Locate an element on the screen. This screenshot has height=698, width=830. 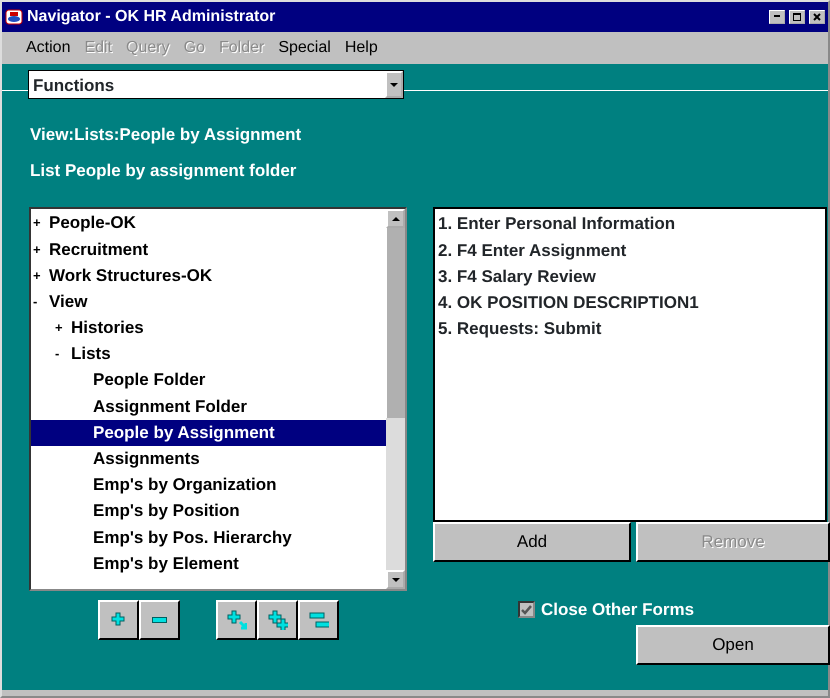
double-plus-icon is located at coordinates (278, 620).